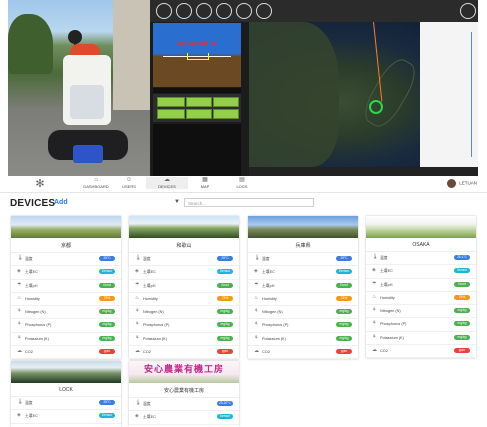 This screenshot has height=427, width=487. Describe the element at coordinates (164, 11) in the screenshot. I see `flight-data-icon` at that location.